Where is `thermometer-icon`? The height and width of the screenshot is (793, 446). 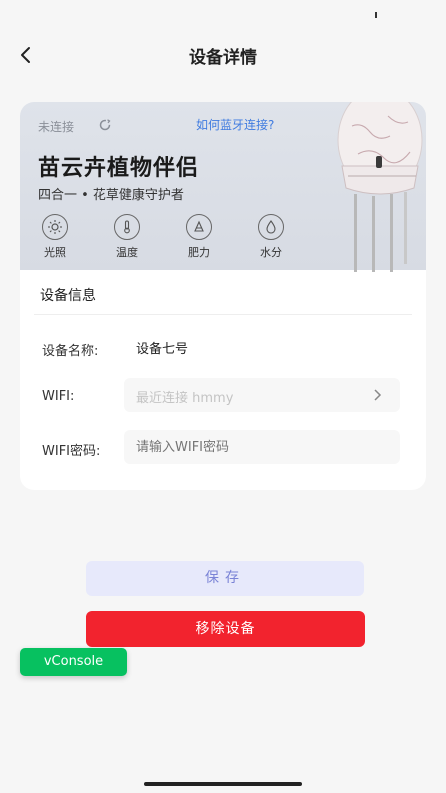 thermometer-icon is located at coordinates (127, 227).